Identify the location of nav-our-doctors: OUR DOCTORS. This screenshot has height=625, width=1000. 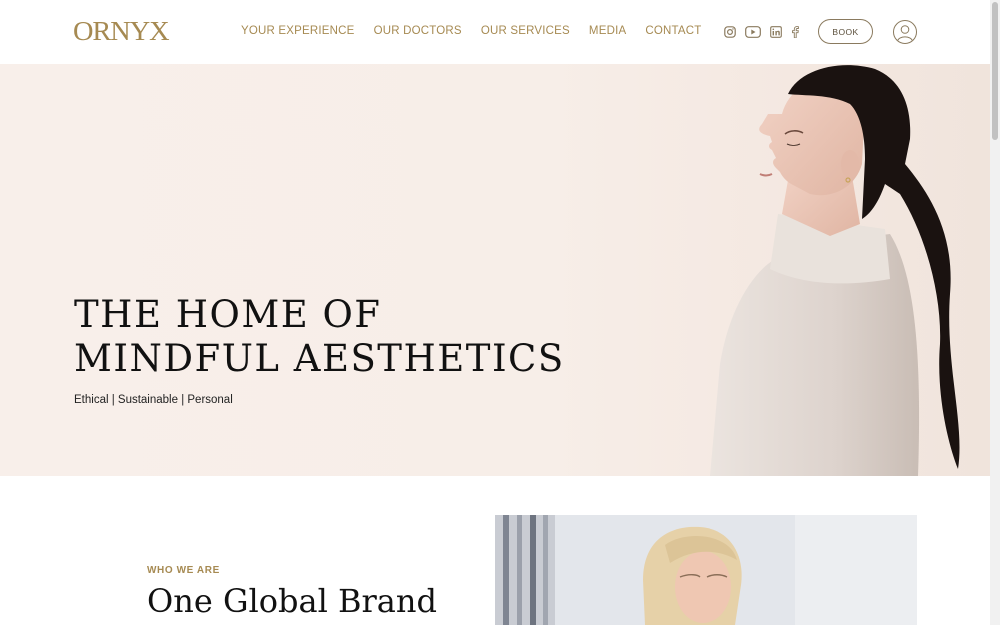
(418, 31).